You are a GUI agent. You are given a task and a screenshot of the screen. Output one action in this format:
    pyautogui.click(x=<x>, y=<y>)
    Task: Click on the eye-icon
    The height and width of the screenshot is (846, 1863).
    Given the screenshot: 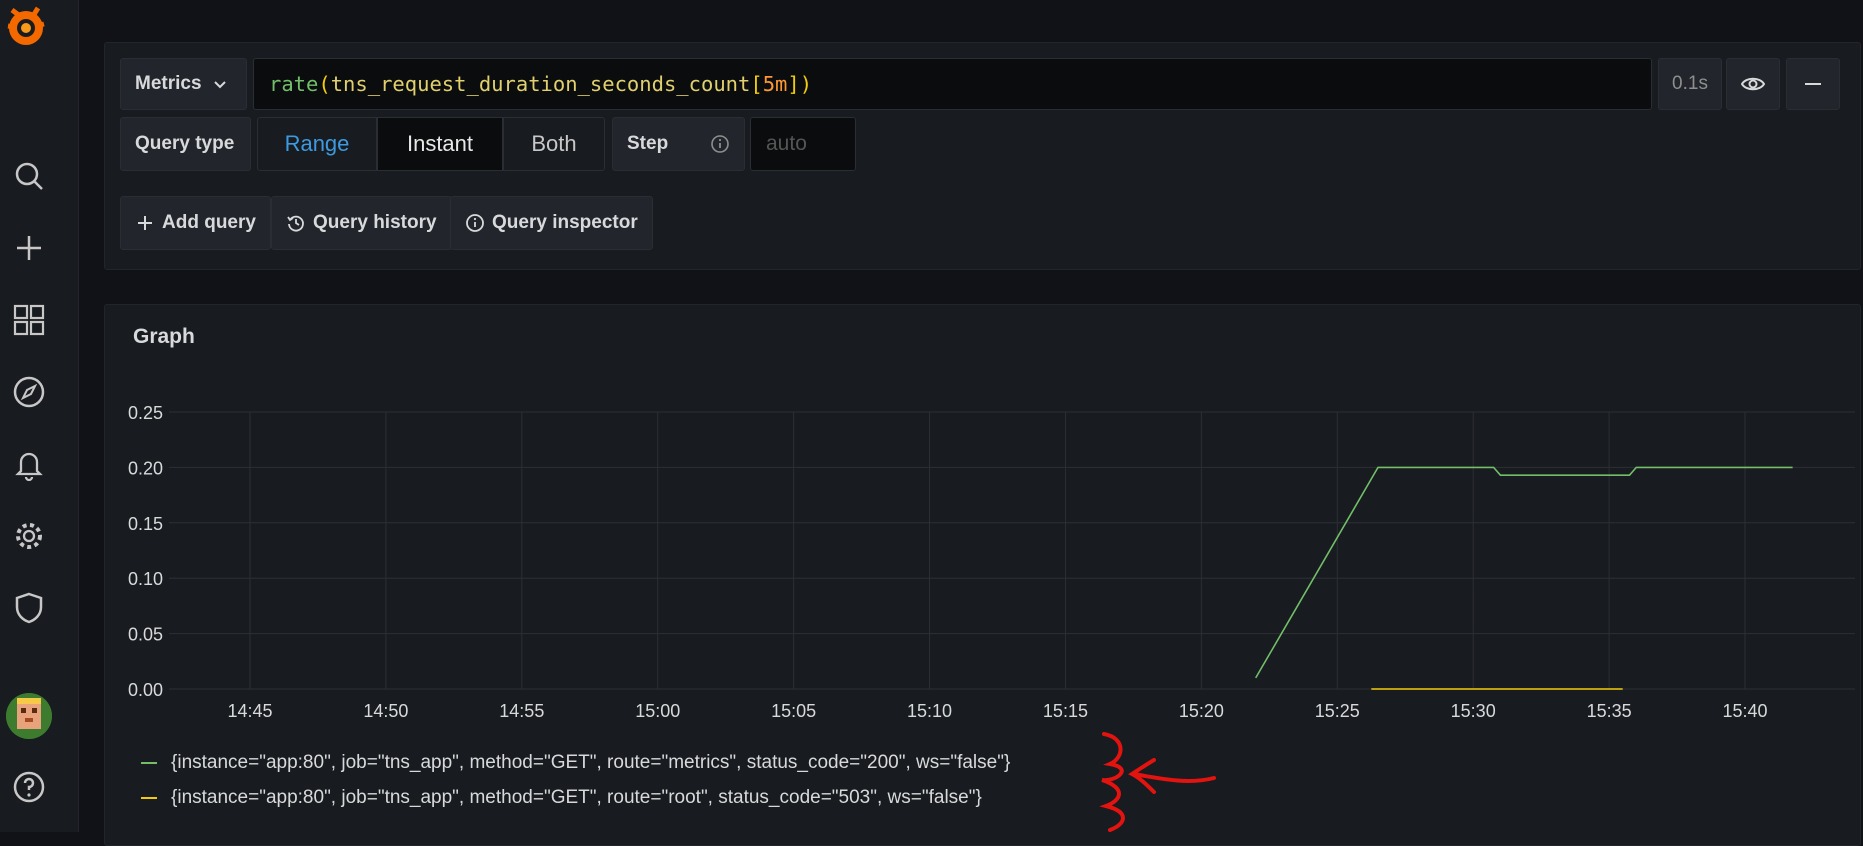 What is the action you would take?
    pyautogui.click(x=1753, y=84)
    